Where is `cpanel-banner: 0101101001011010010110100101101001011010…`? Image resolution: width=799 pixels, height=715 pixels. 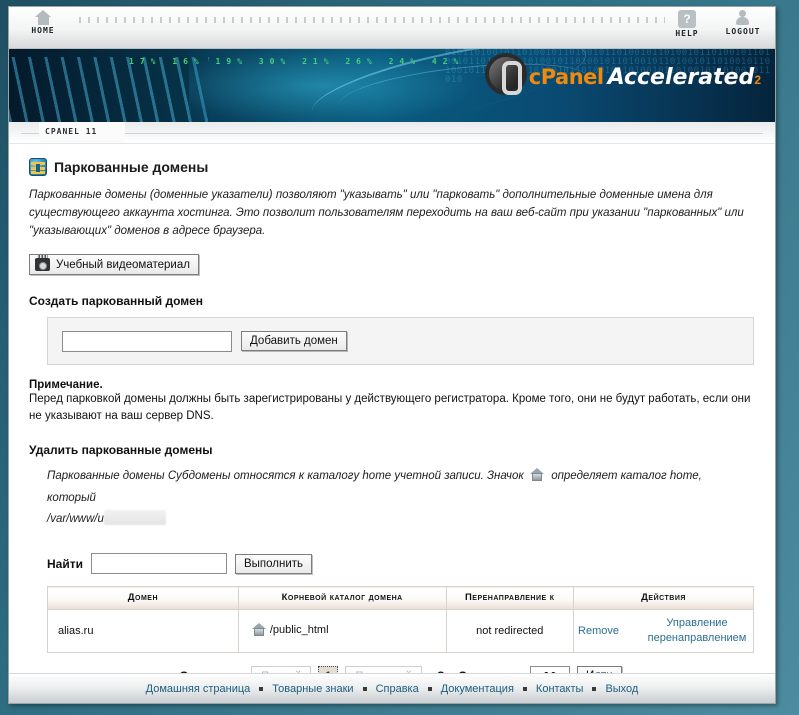
cpanel-banner: 0101101001011010010110100101101001011010… is located at coordinates (392, 85).